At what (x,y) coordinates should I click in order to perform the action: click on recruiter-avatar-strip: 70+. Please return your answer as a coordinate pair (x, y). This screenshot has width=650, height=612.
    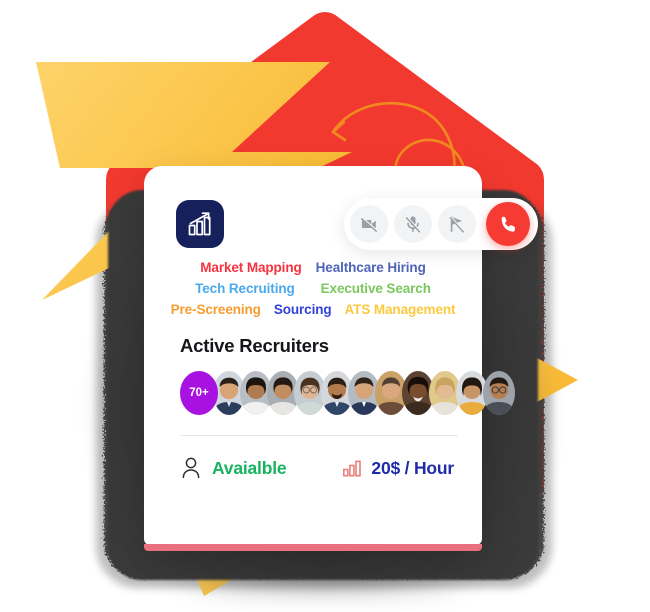
    Looking at the image, I should click on (347, 393).